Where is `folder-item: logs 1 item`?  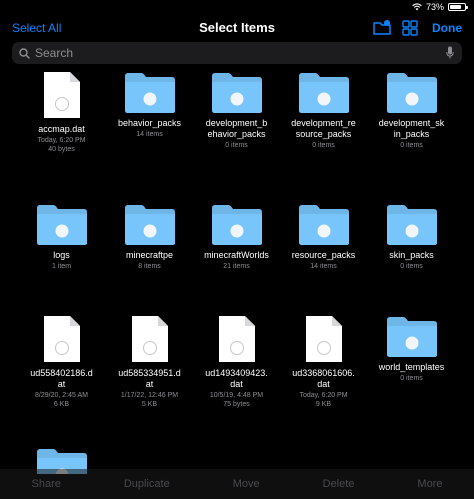 folder-item: logs 1 item is located at coordinates (61, 233).